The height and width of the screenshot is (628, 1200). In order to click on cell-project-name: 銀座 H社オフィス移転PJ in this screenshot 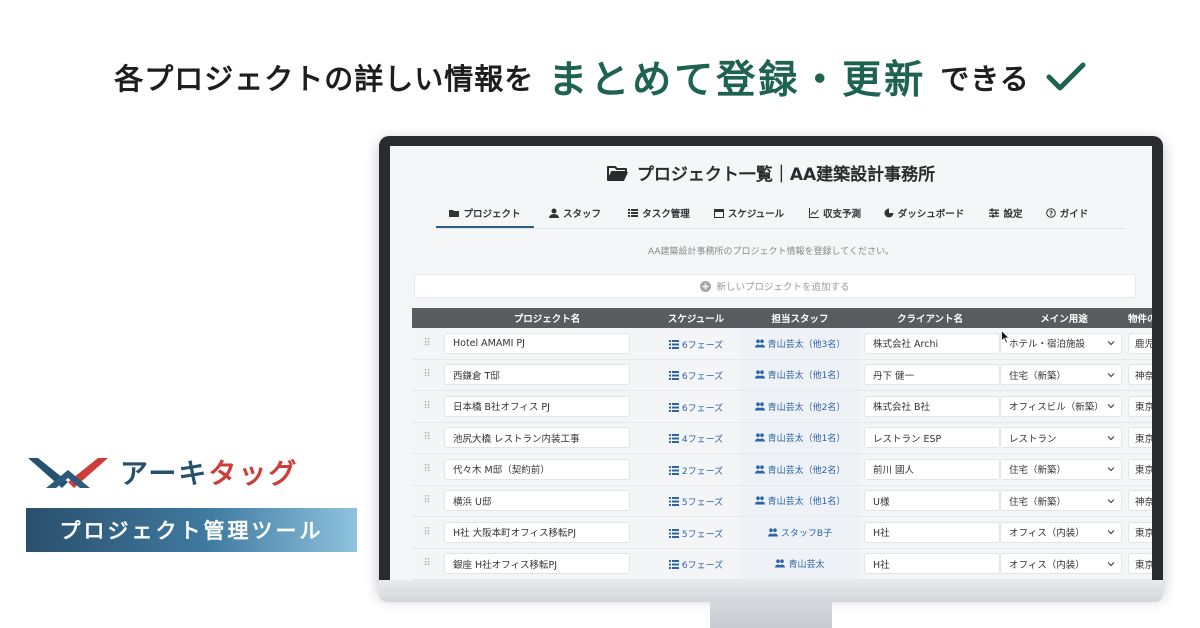, I will do `click(547, 564)`.